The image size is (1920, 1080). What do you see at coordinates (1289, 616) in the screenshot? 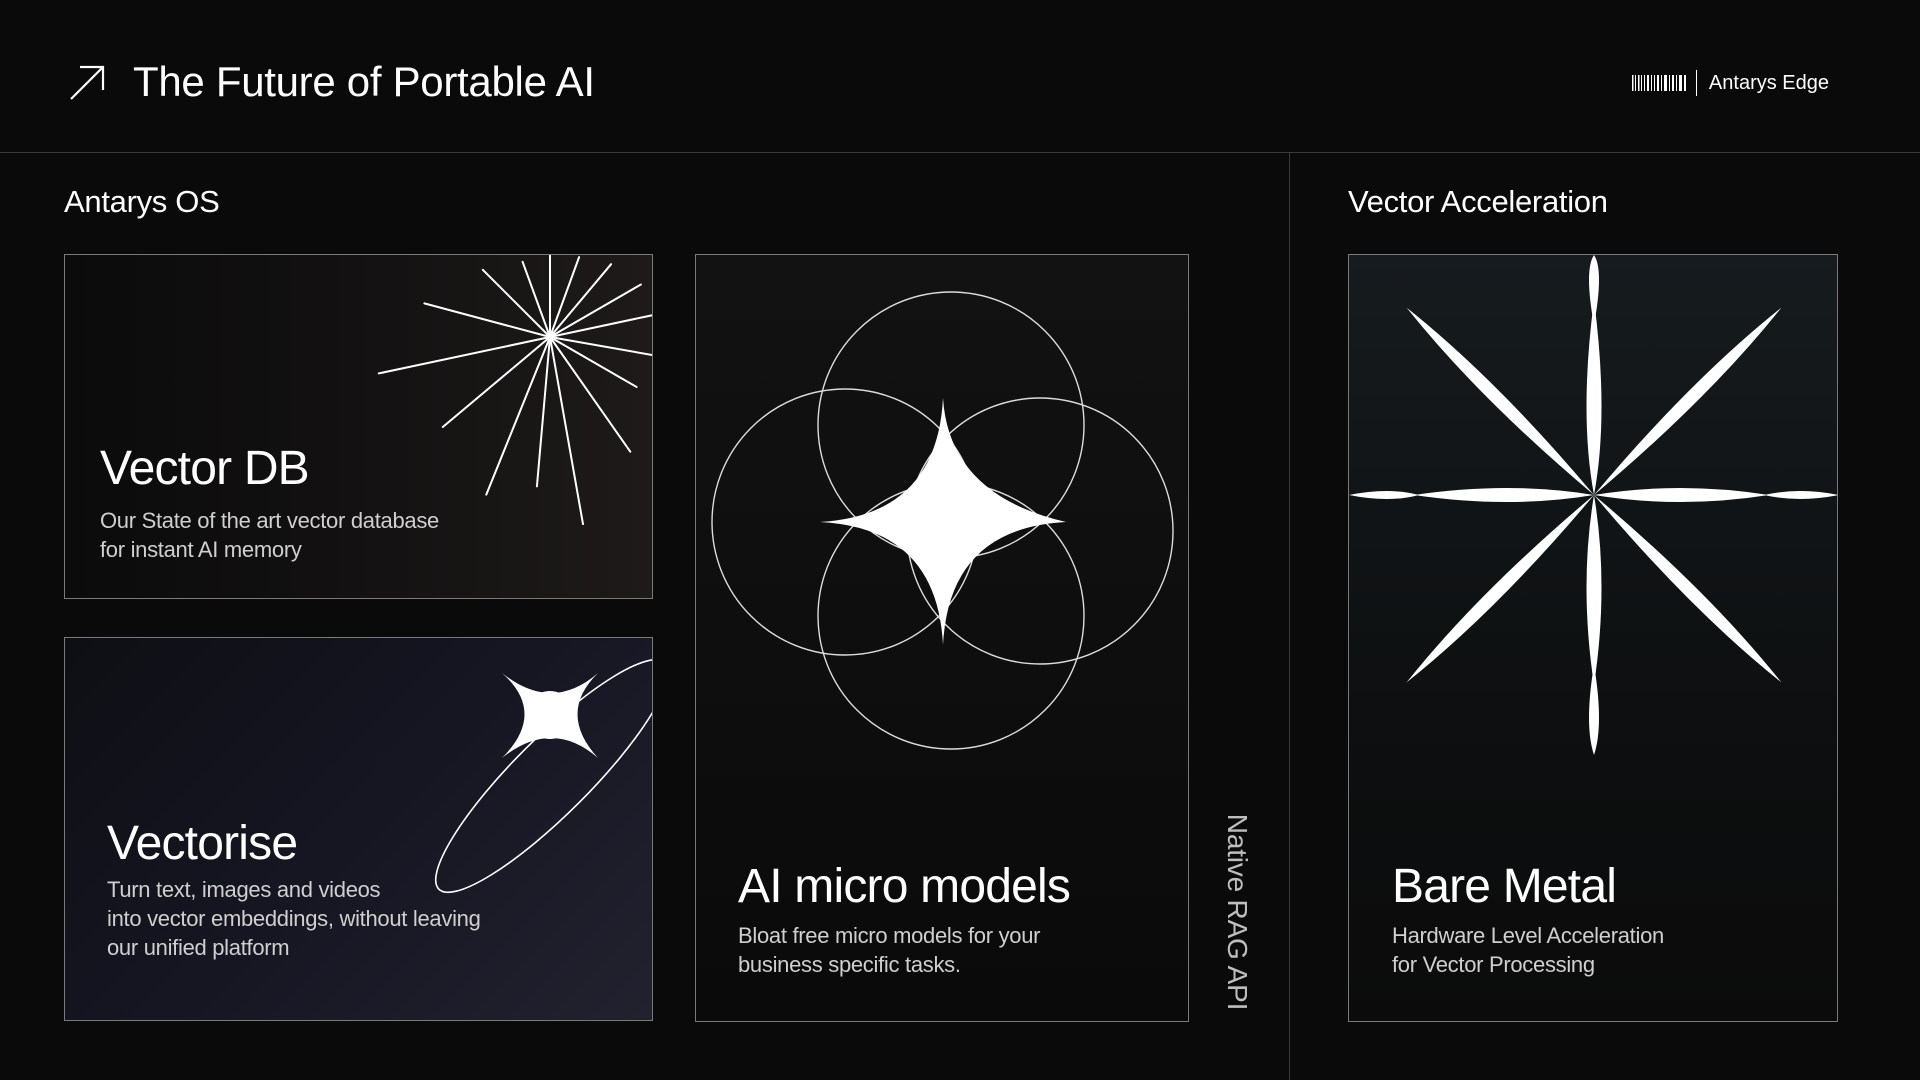
I see `section-divider` at bounding box center [1289, 616].